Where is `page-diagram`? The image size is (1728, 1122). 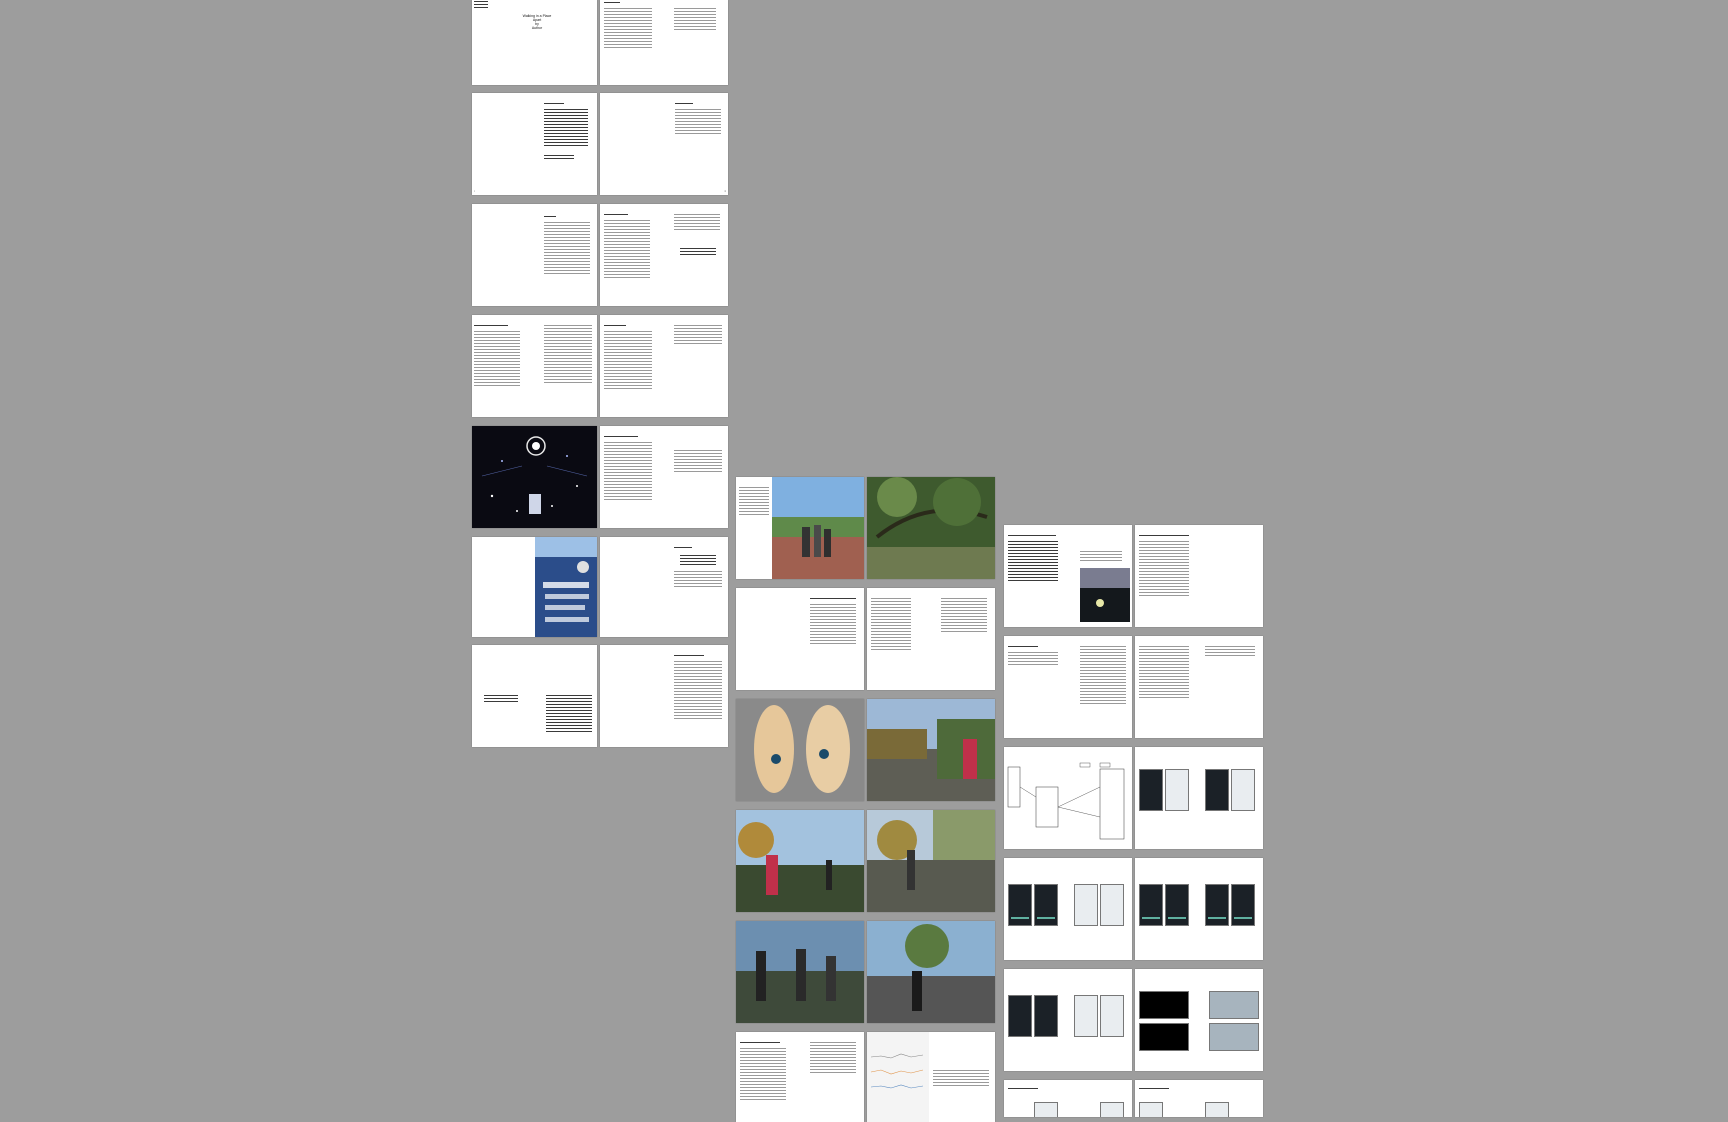
page-diagram is located at coordinates (1068, 798).